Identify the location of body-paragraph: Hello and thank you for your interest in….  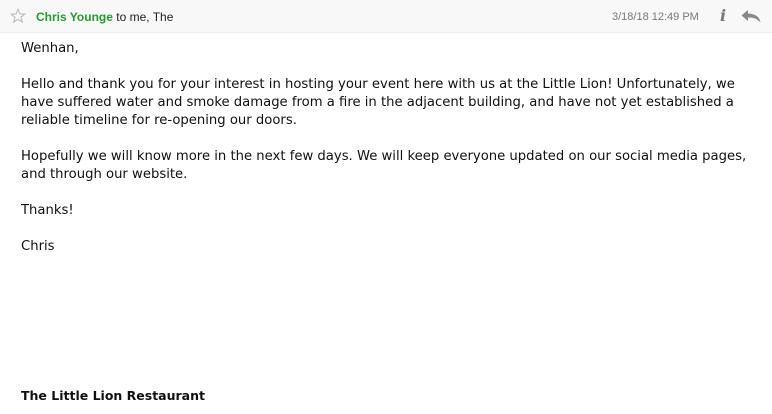
(378, 102).